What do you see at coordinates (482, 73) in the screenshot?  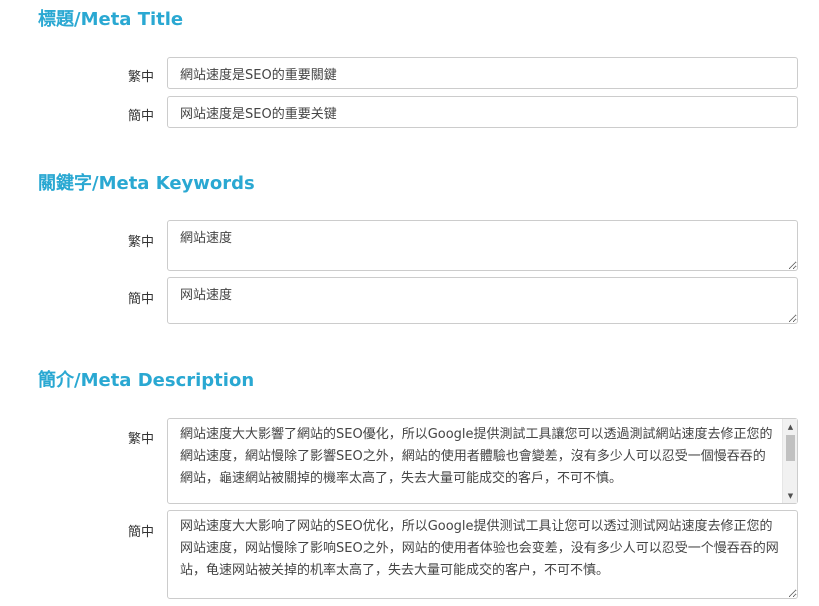 I see `meta-title-traditional-input` at bounding box center [482, 73].